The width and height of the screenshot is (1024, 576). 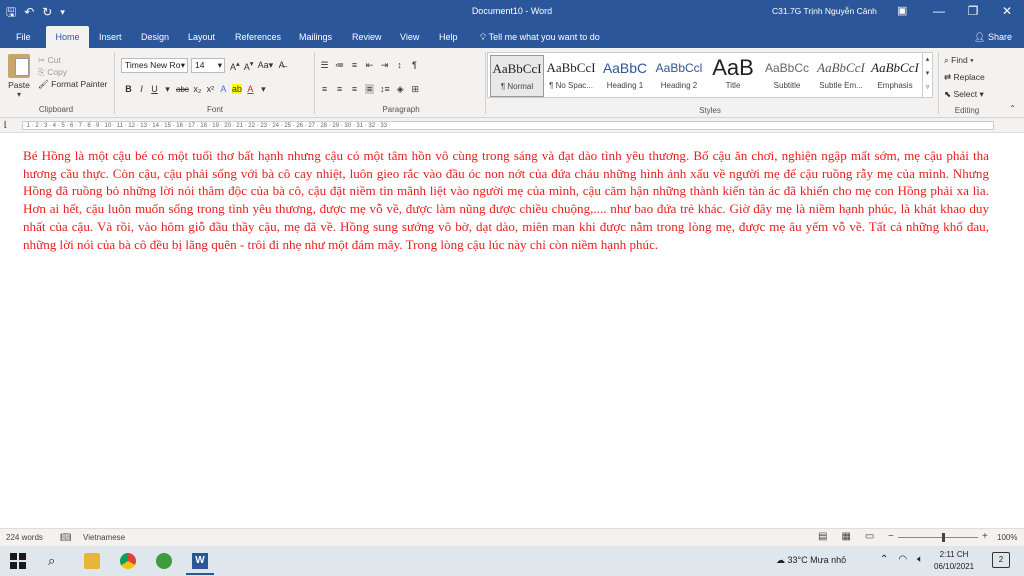 What do you see at coordinates (19, 76) in the screenshot?
I see `paste-button: Paste ▾` at bounding box center [19, 76].